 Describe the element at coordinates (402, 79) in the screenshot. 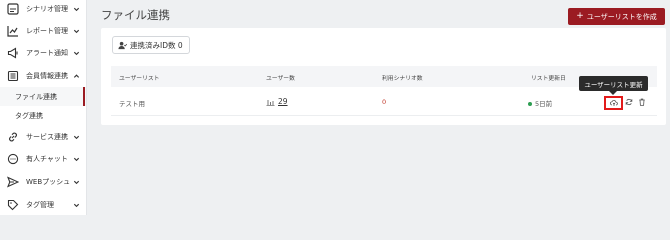

I see `column-header-scenario-count: 利用シナリオ数` at that location.